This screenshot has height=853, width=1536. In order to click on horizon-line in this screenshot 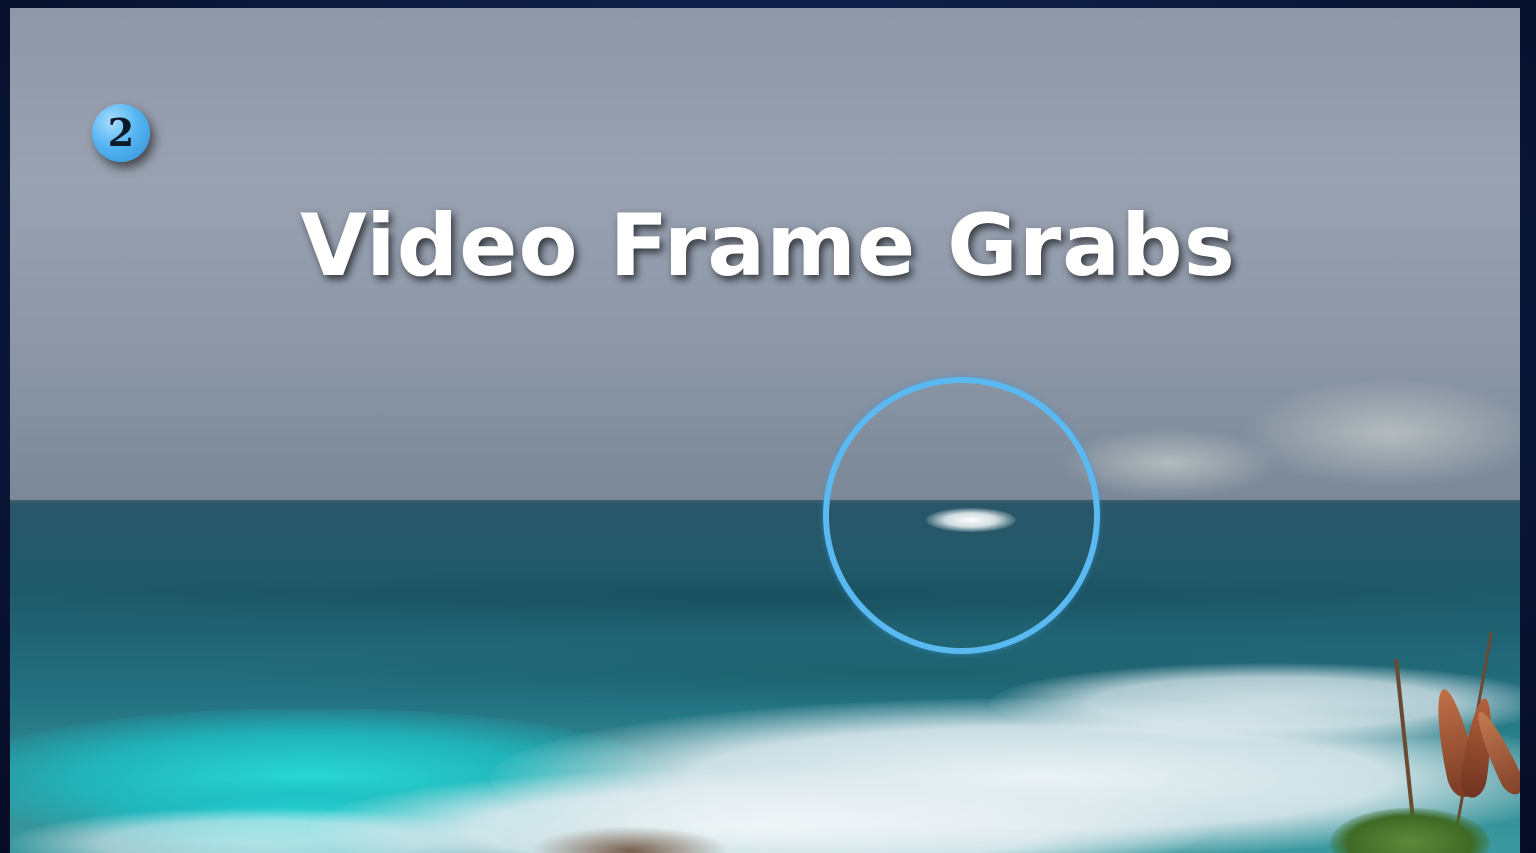, I will do `click(765, 501)`.